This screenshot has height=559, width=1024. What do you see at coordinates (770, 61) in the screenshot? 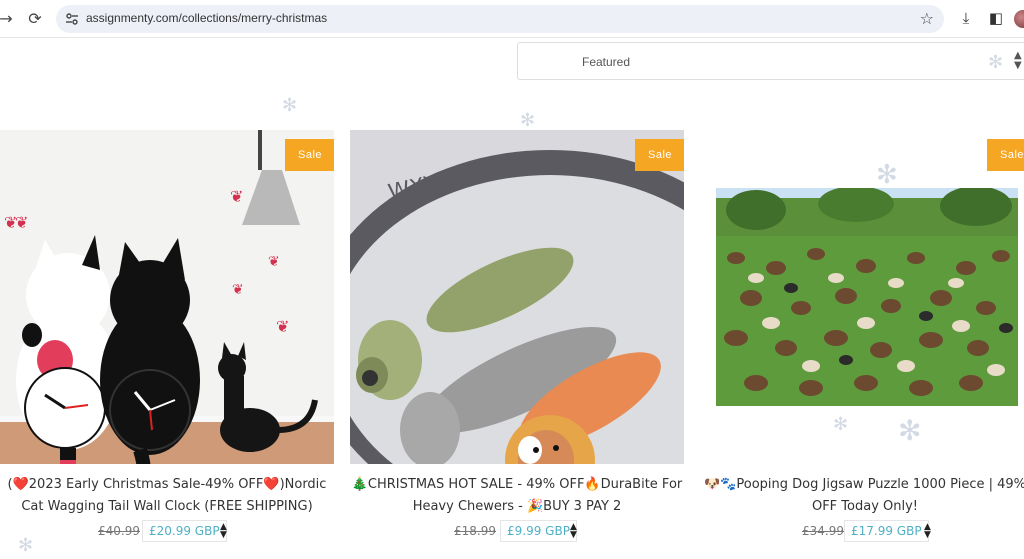
I see `sort-select: Featured ▲ ▼` at bounding box center [770, 61].